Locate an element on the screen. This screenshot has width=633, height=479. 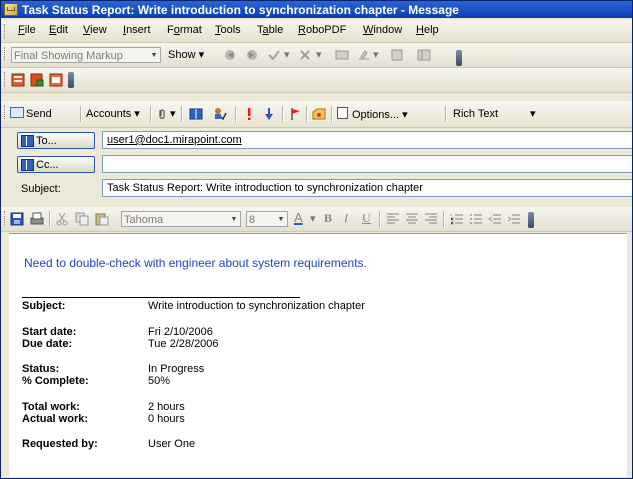
menu-file: File is located at coordinates (27, 30).